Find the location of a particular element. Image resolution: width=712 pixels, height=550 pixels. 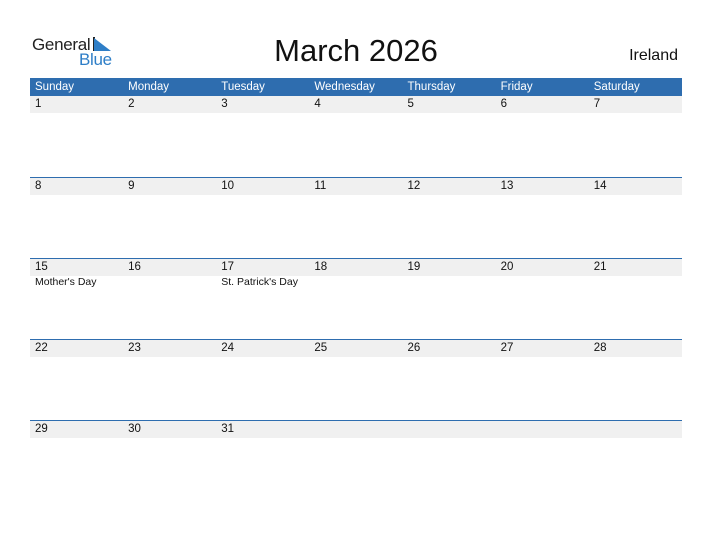

day-number: 10 is located at coordinates (228, 186).